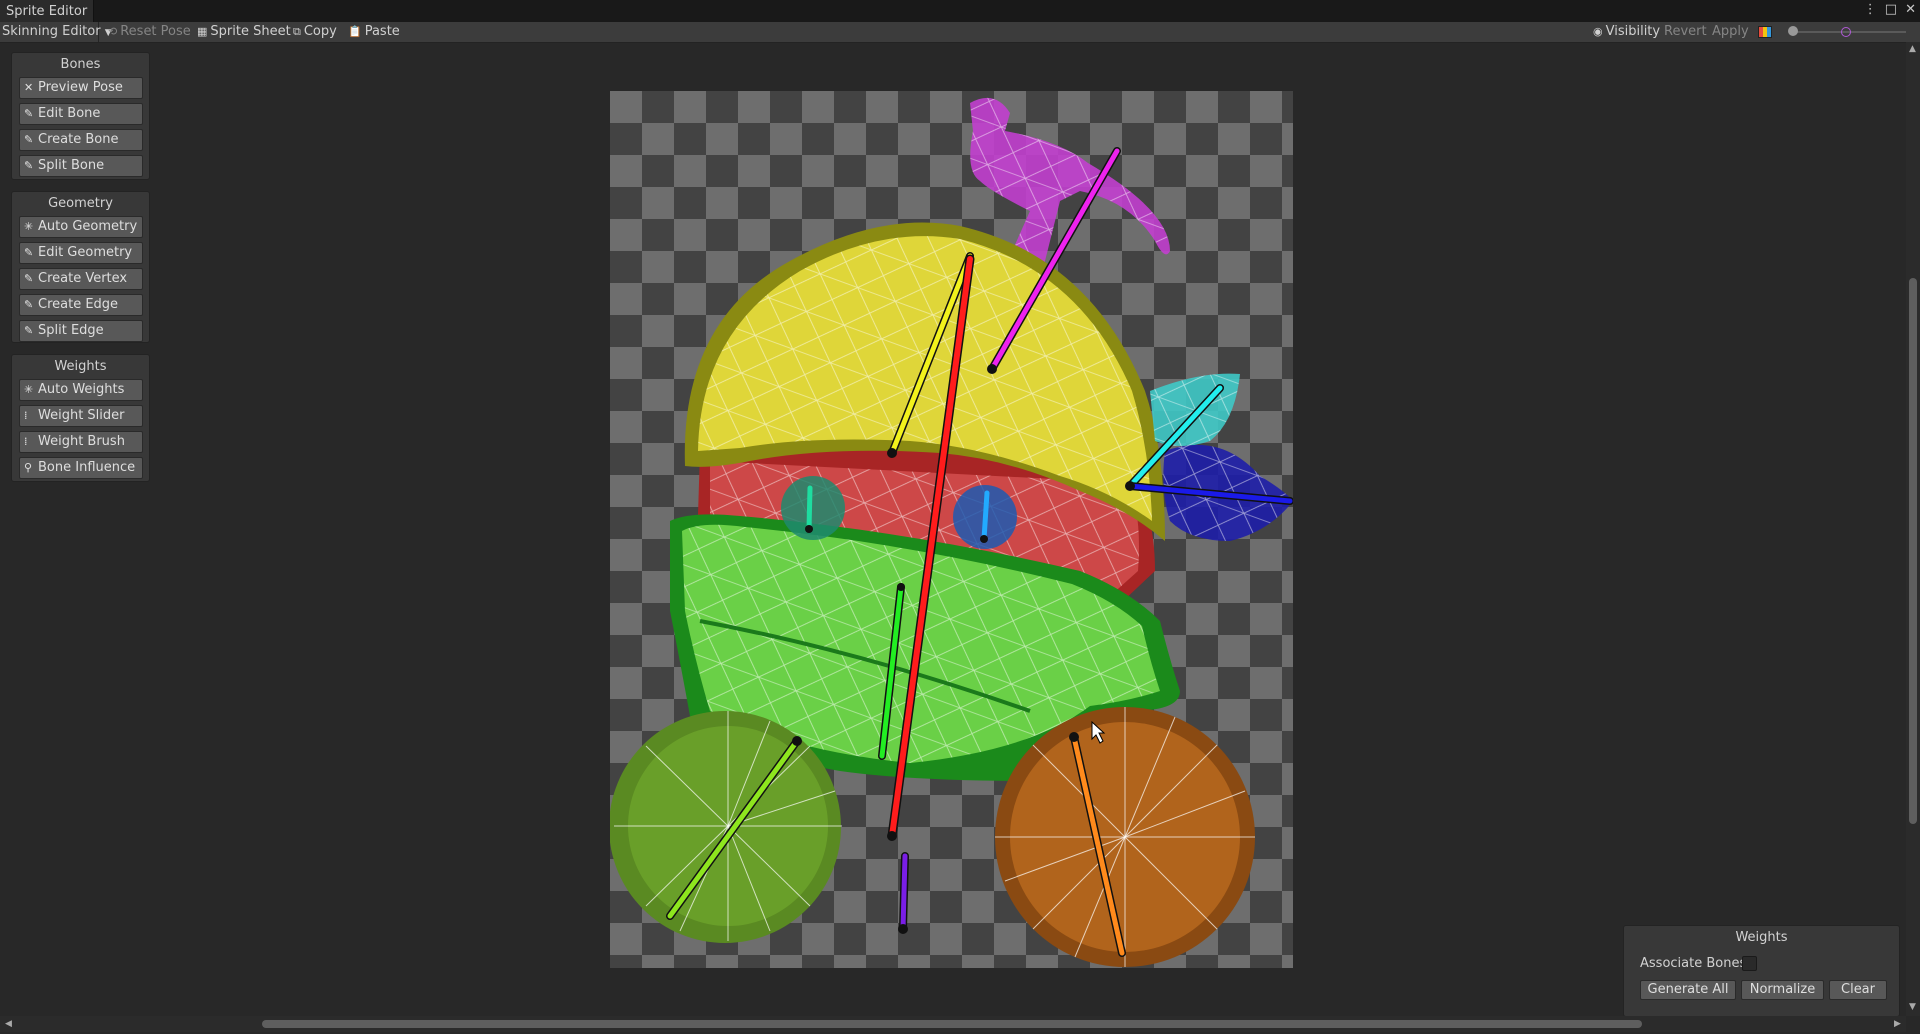 The width and height of the screenshot is (1920, 1034). Describe the element at coordinates (355, 31) in the screenshot. I see `paste-icon: 📋` at that location.